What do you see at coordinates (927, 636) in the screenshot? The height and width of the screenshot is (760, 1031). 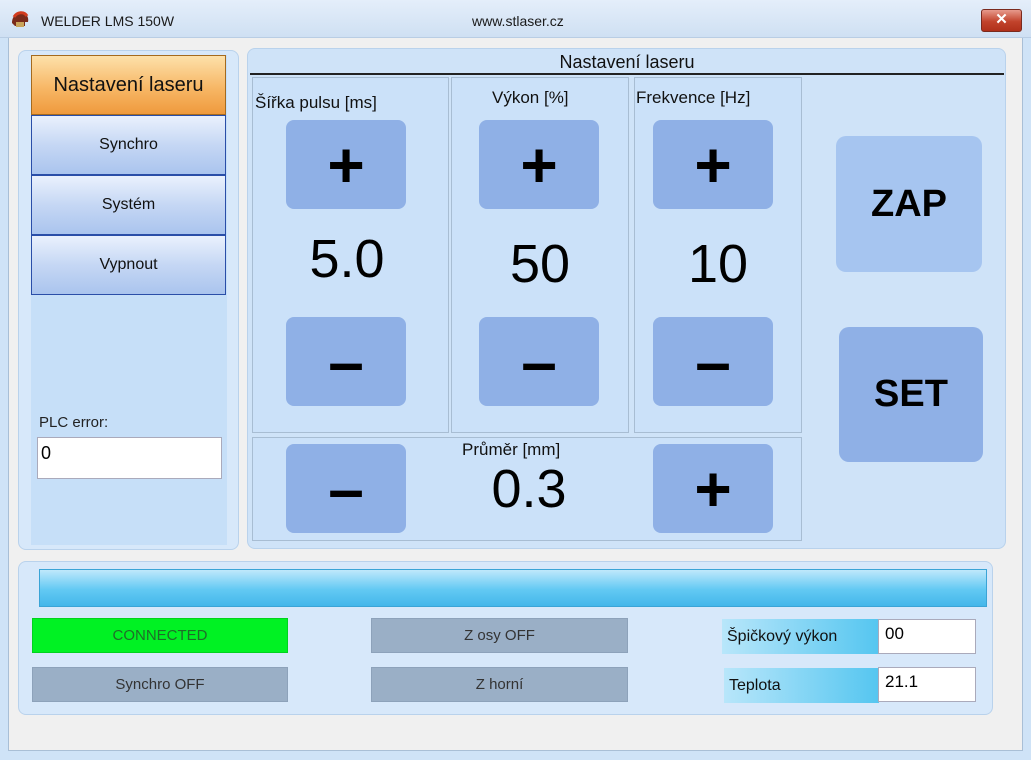 I see `peak-power-field: 00` at bounding box center [927, 636].